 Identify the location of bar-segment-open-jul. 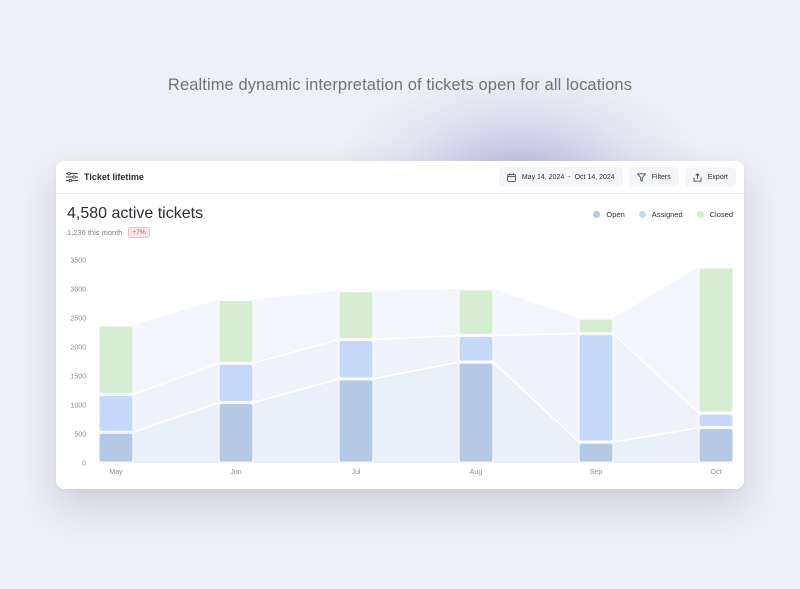
(356, 421).